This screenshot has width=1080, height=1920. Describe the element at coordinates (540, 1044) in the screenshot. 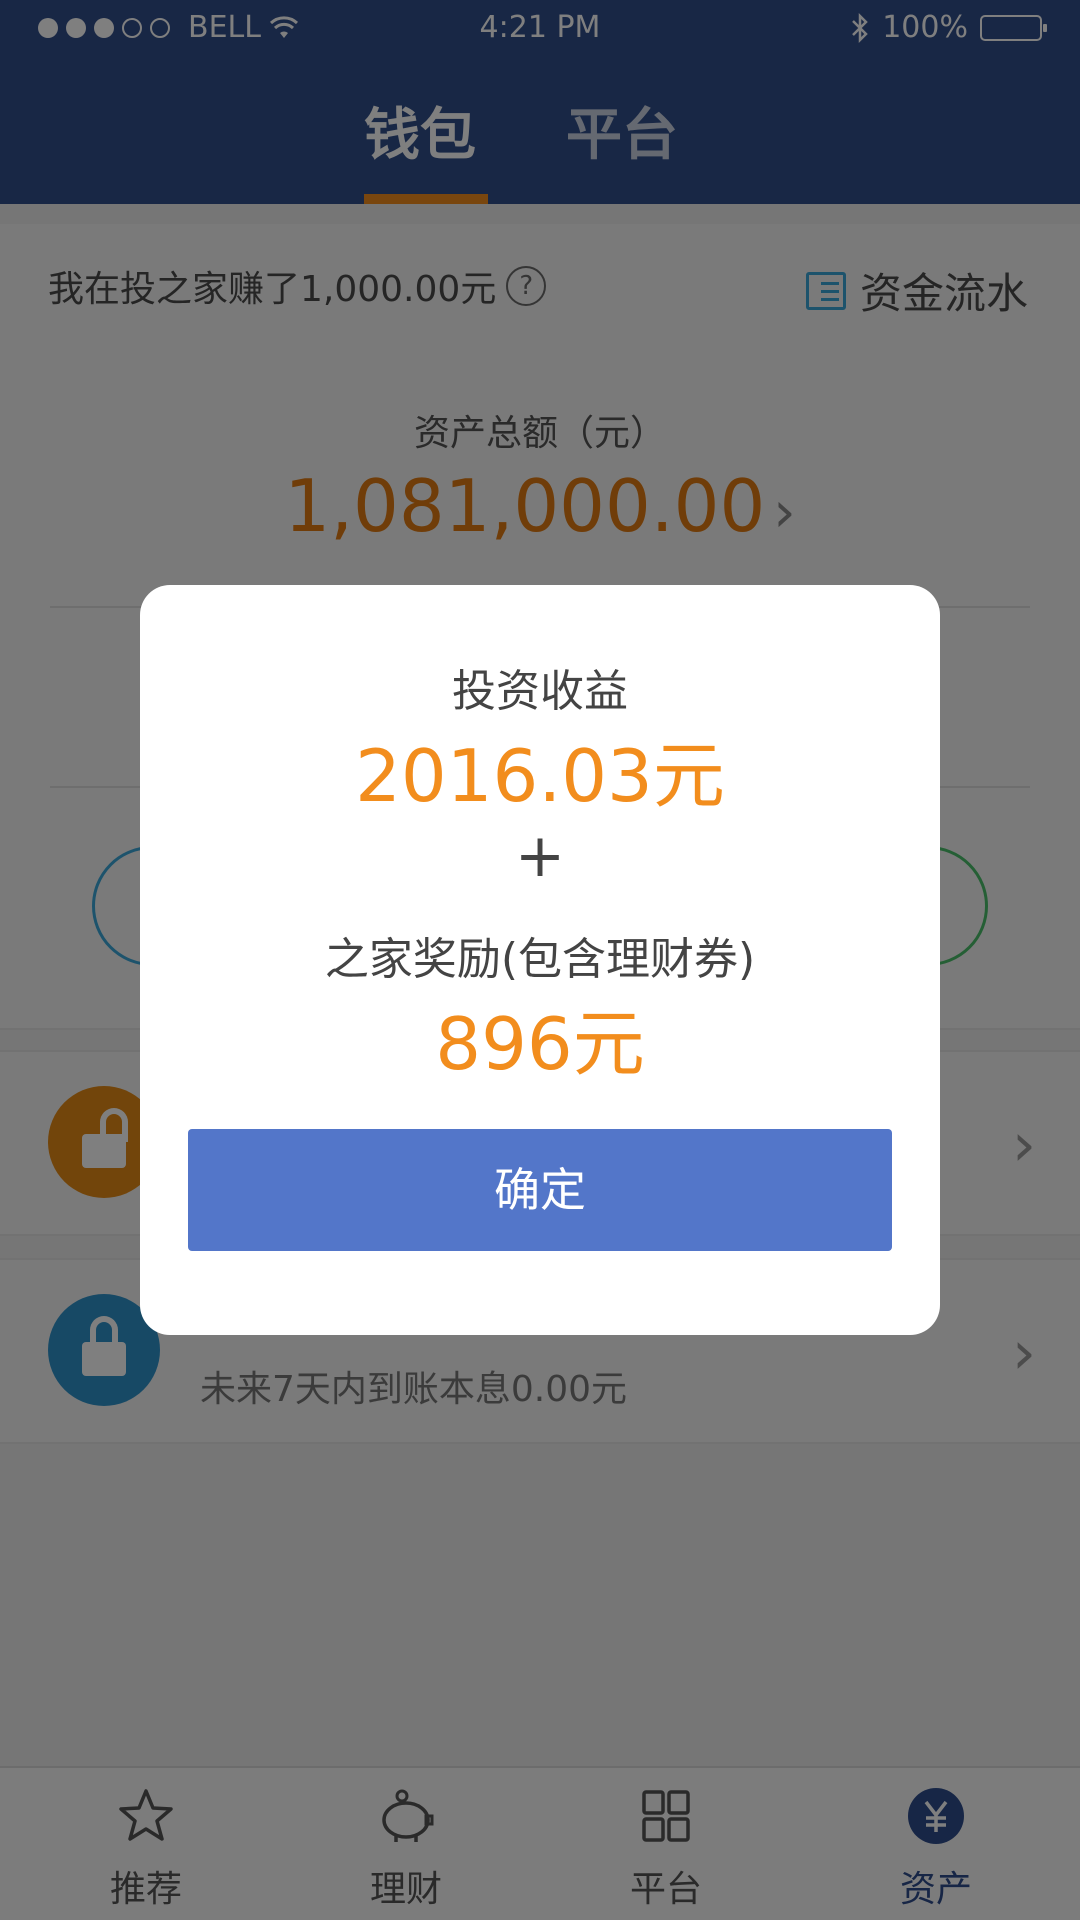

I see `reward-amount: 896元` at that location.